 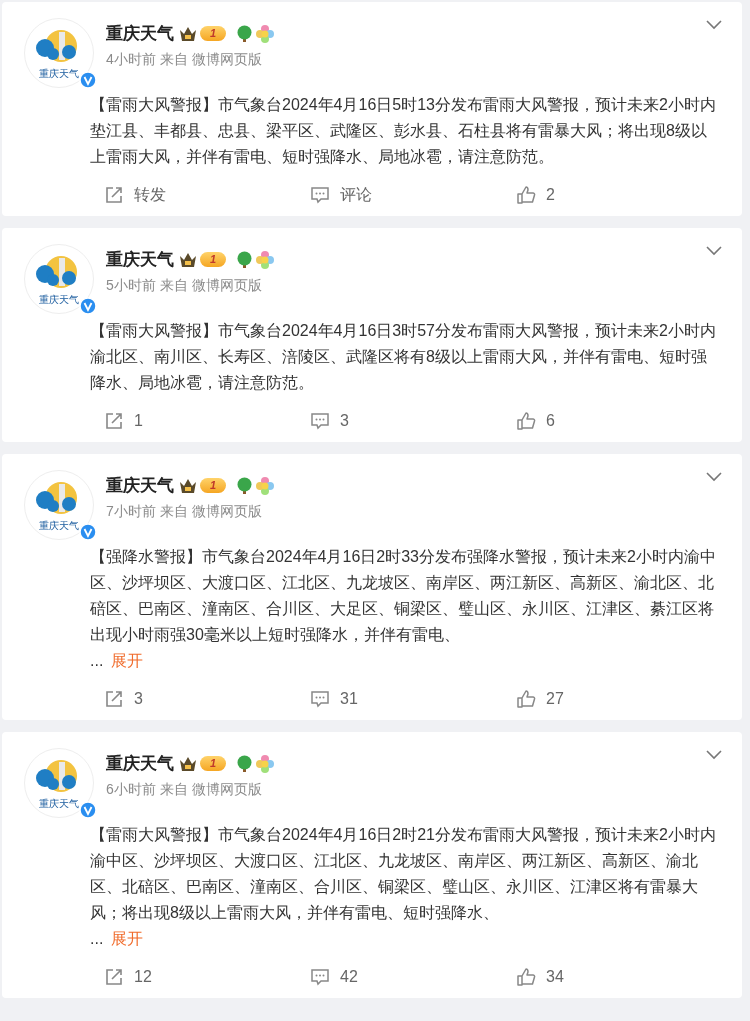 I want to click on repost-button: 12, so click(x=128, y=977).